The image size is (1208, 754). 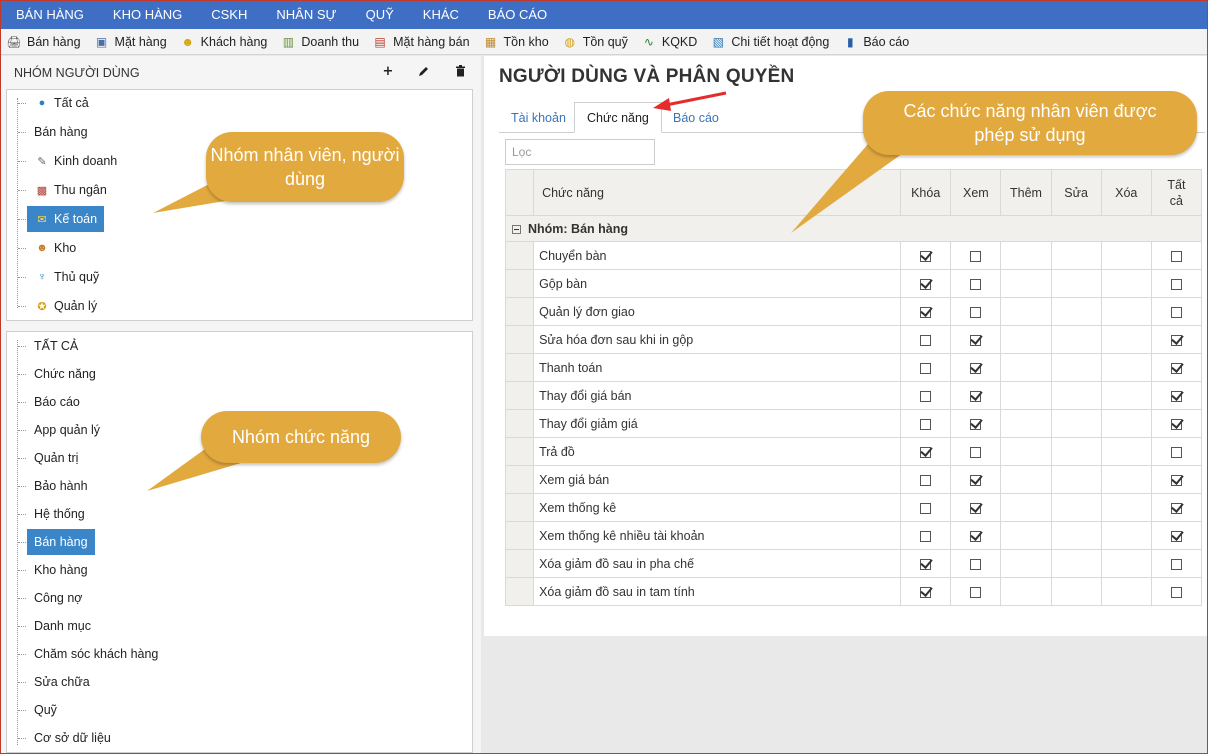 I want to click on tree-item: TẤT CẢ, so click(x=56, y=346).